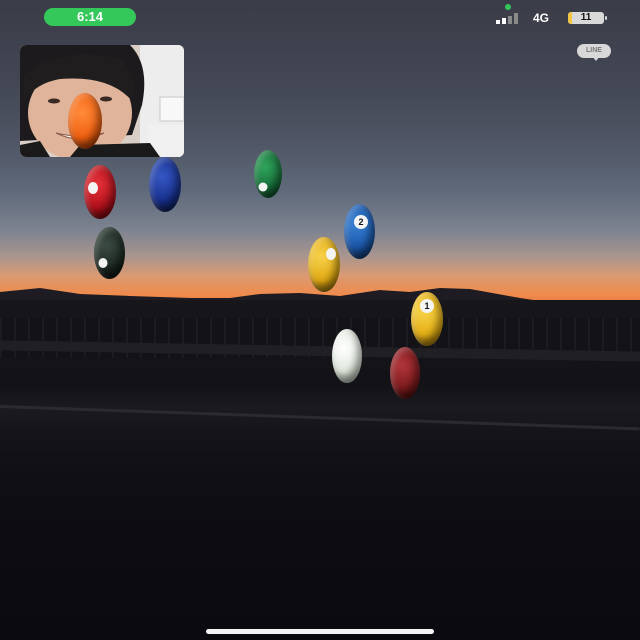 The height and width of the screenshot is (640, 640). What do you see at coordinates (427, 306) in the screenshot?
I see `ball-number-1: 1` at bounding box center [427, 306].